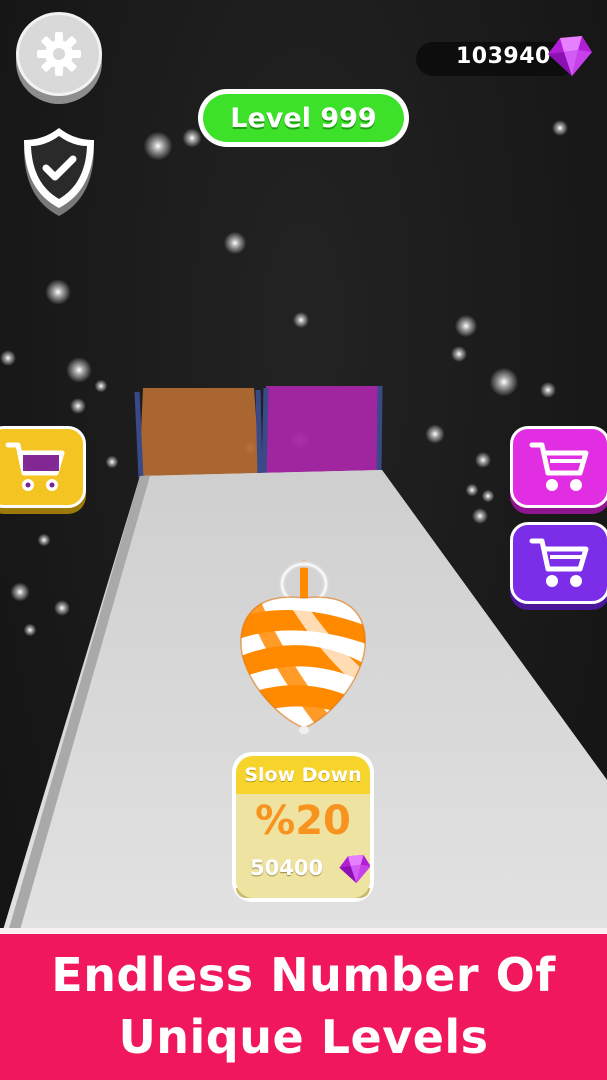  I want to click on shield-check-icon, so click(59, 172).